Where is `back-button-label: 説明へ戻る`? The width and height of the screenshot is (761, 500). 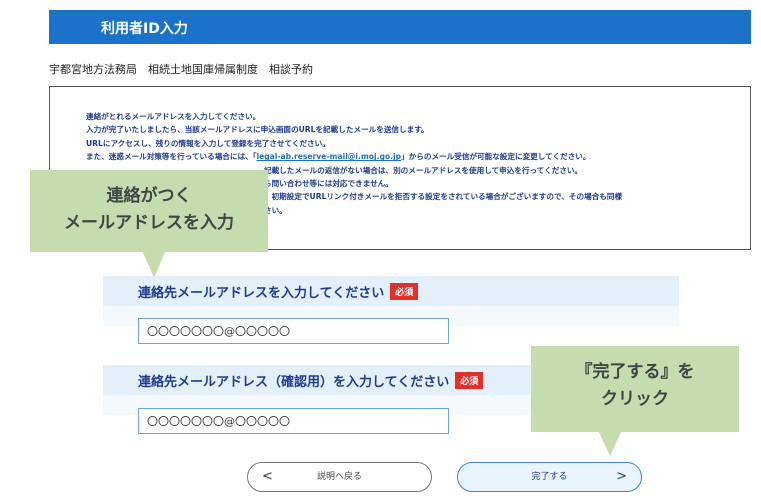
back-button-label: 説明へ戻る is located at coordinates (339, 477).